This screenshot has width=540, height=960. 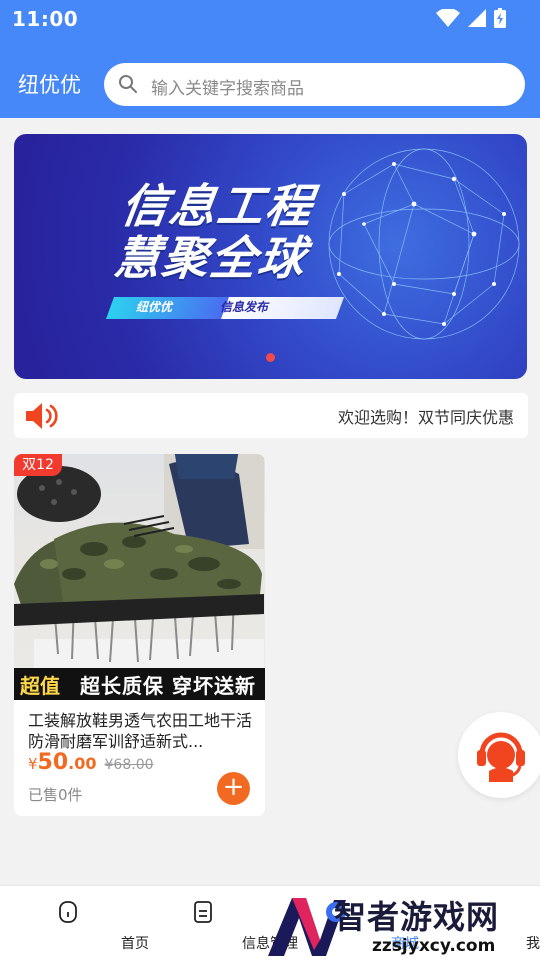 What do you see at coordinates (270, 357) in the screenshot?
I see `carousel-indicator-dot` at bounding box center [270, 357].